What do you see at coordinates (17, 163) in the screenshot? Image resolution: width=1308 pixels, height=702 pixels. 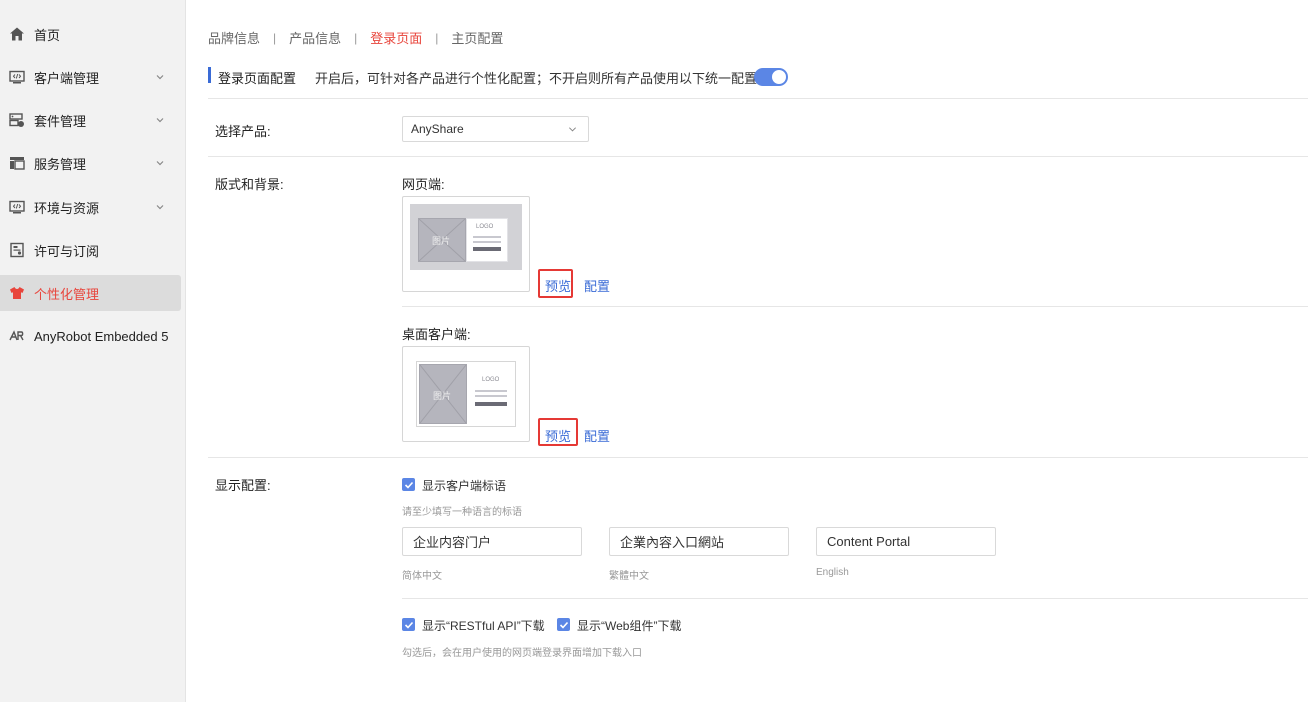 I see `layout-icon` at bounding box center [17, 163].